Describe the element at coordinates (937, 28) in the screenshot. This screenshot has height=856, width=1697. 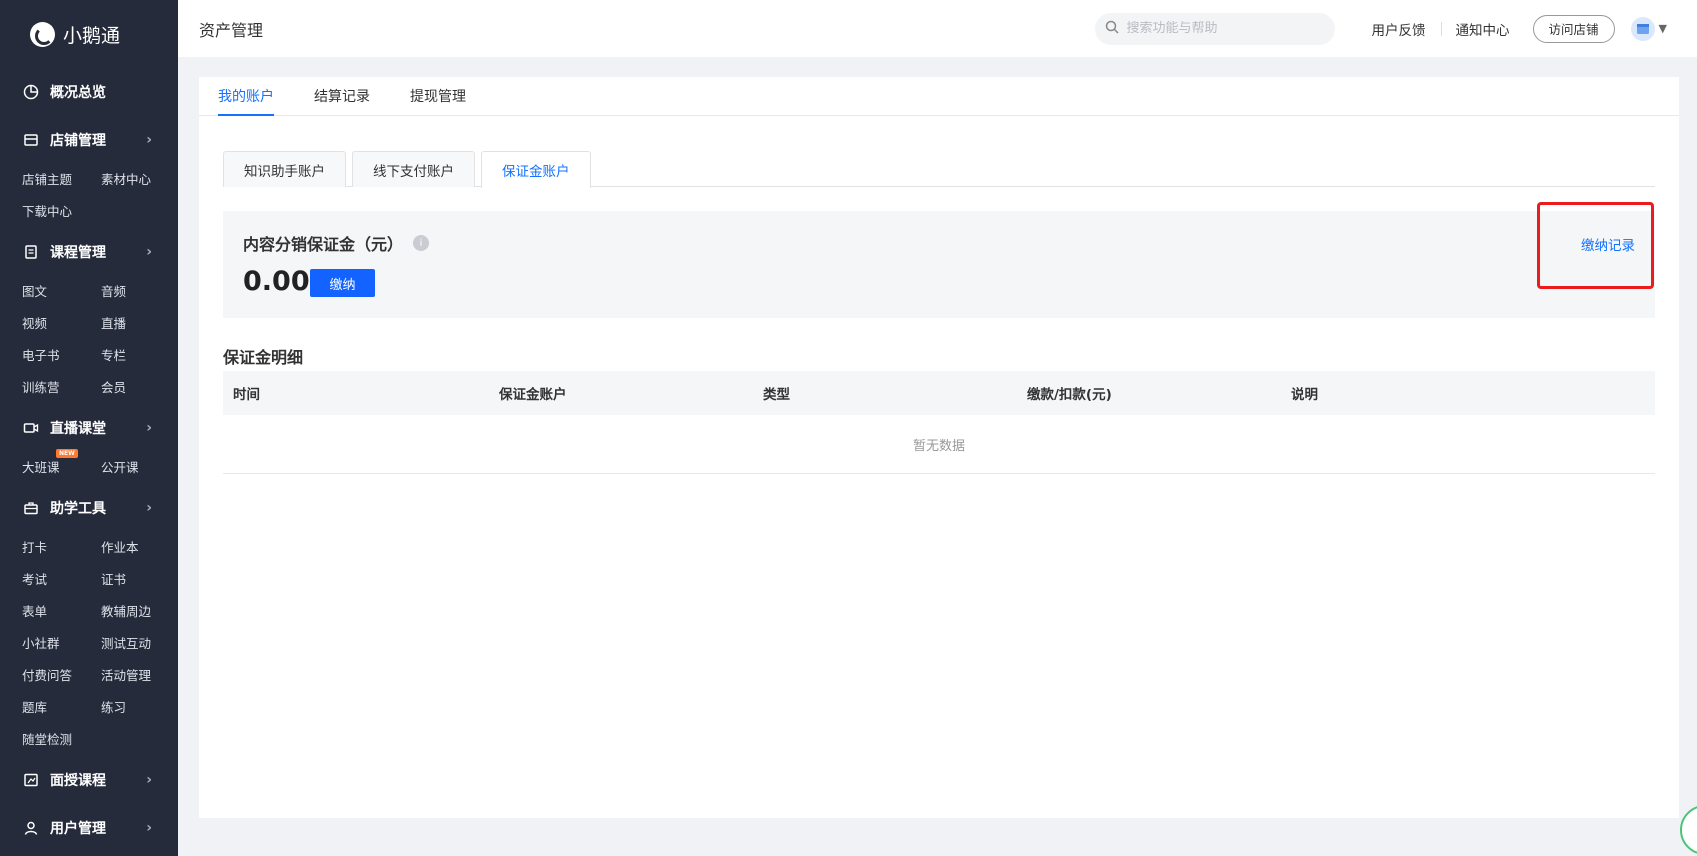
I see `top-bar: 资产管理 用户反馈 通知中心 访问店铺 ▼` at that location.